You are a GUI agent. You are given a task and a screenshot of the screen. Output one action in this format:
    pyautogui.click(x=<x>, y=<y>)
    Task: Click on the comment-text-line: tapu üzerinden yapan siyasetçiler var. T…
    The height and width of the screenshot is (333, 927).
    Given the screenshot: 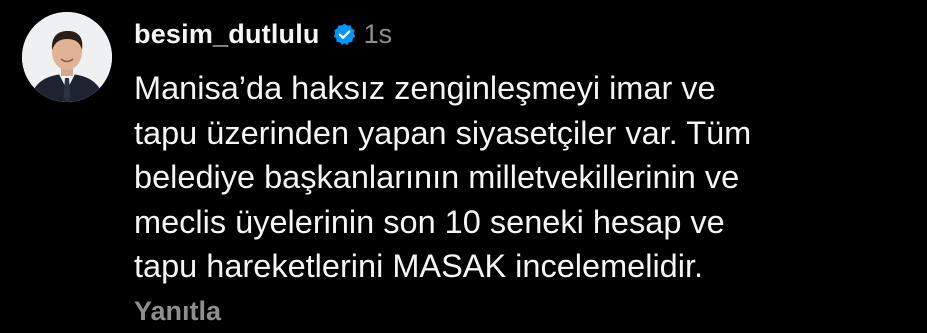 What is the action you would take?
    pyautogui.click(x=443, y=132)
    